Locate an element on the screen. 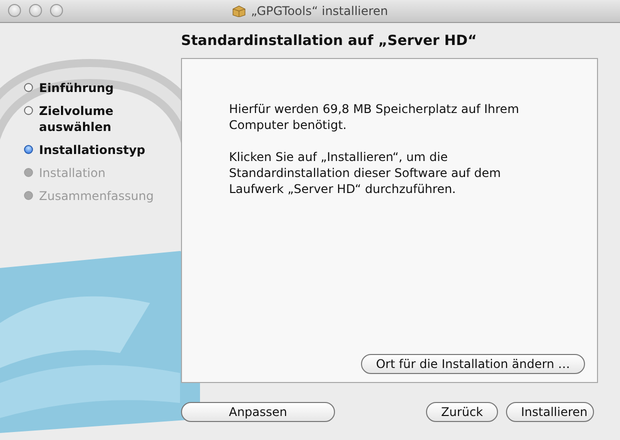  page-heading: Standardinstallation auf „Server HD“ is located at coordinates (329, 40).